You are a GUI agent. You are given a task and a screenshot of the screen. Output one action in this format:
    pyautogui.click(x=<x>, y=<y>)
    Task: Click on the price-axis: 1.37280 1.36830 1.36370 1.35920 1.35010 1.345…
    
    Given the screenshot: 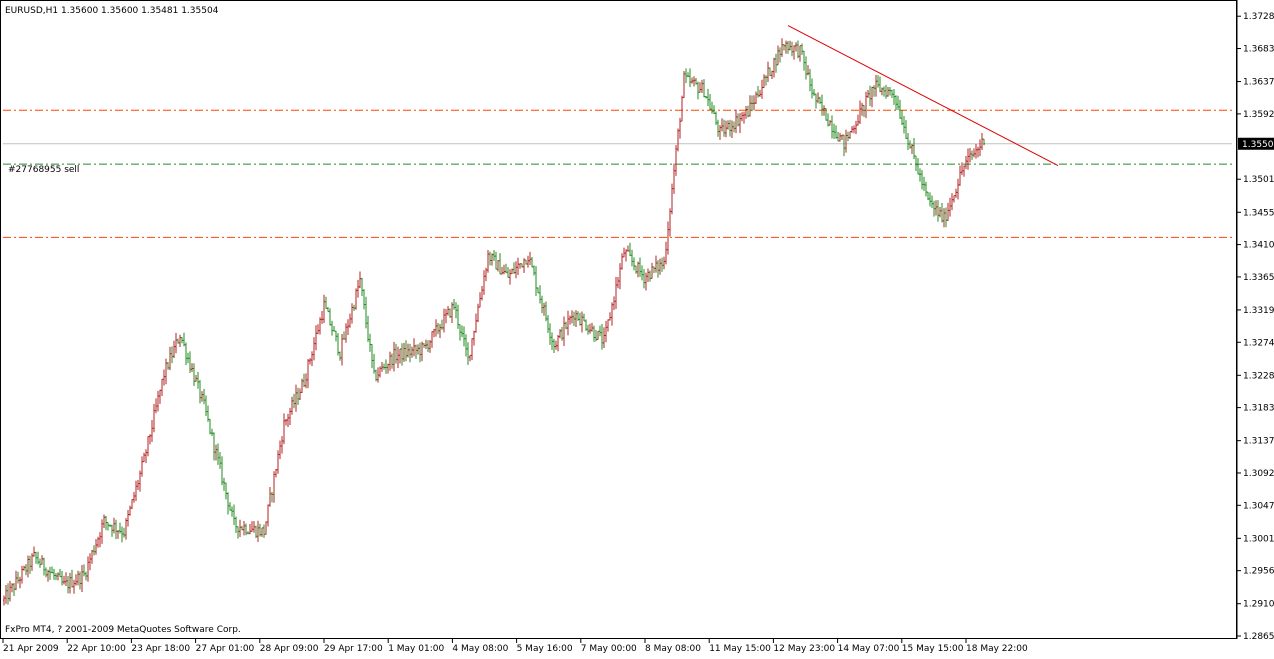 What is the action you would take?
    pyautogui.click(x=1255, y=327)
    